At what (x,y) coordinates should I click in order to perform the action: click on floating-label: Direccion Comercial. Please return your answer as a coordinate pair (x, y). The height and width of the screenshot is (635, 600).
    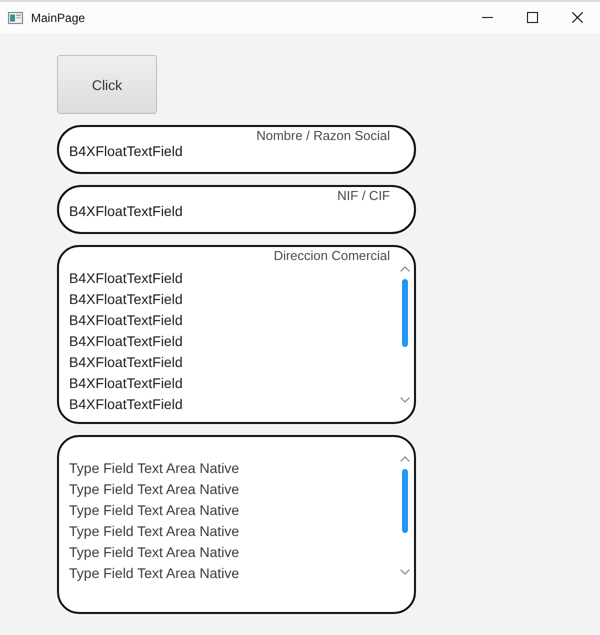
    Looking at the image, I should click on (332, 256).